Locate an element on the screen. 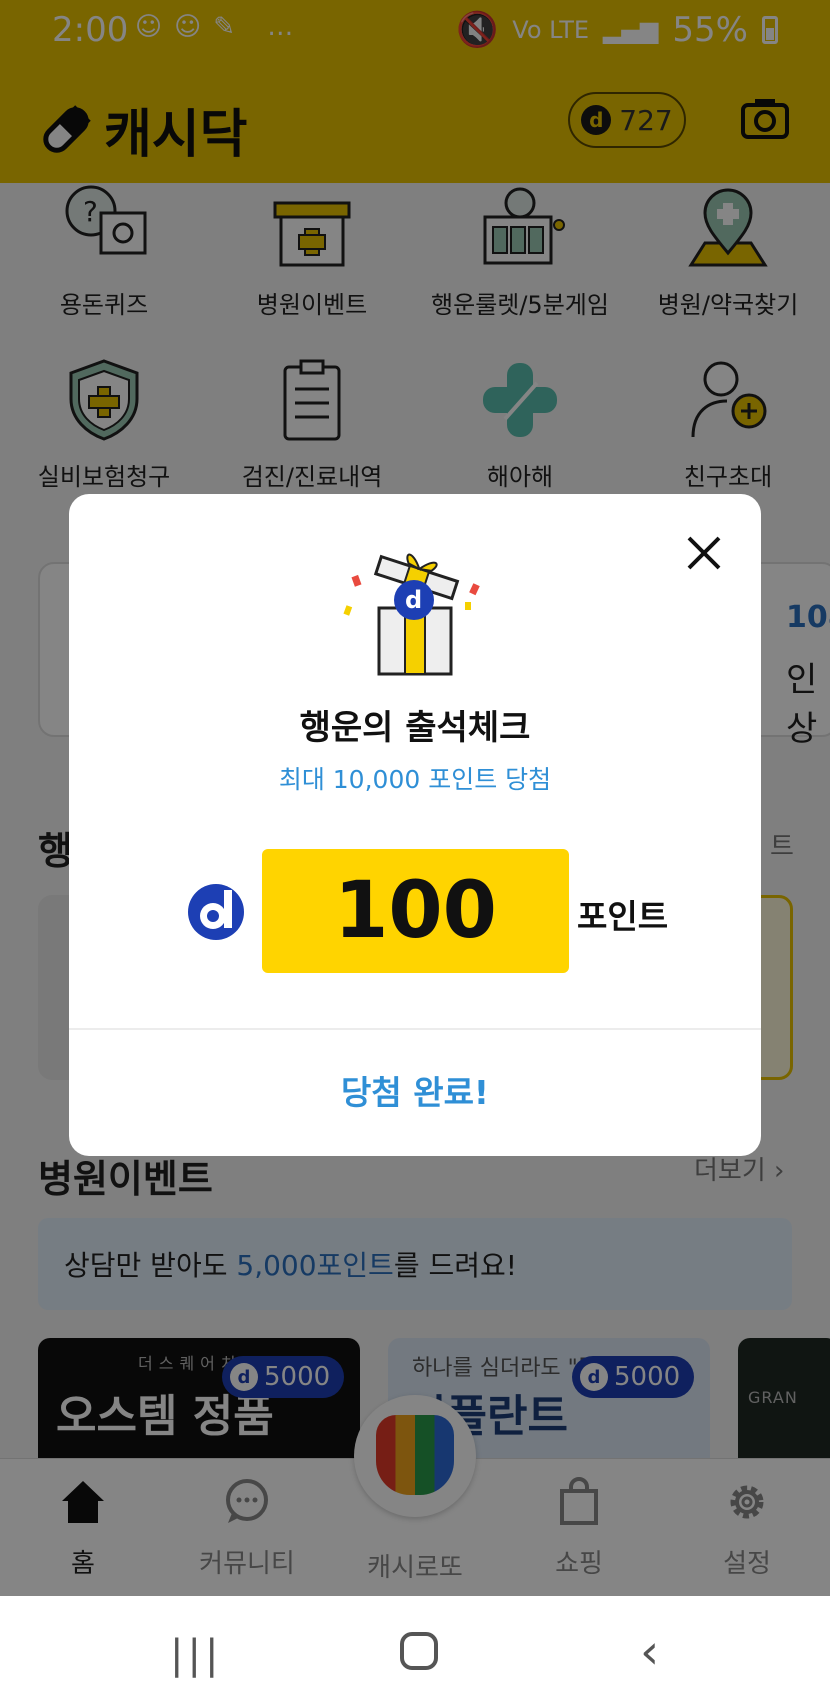  d-coin-icon is located at coordinates (216, 912).